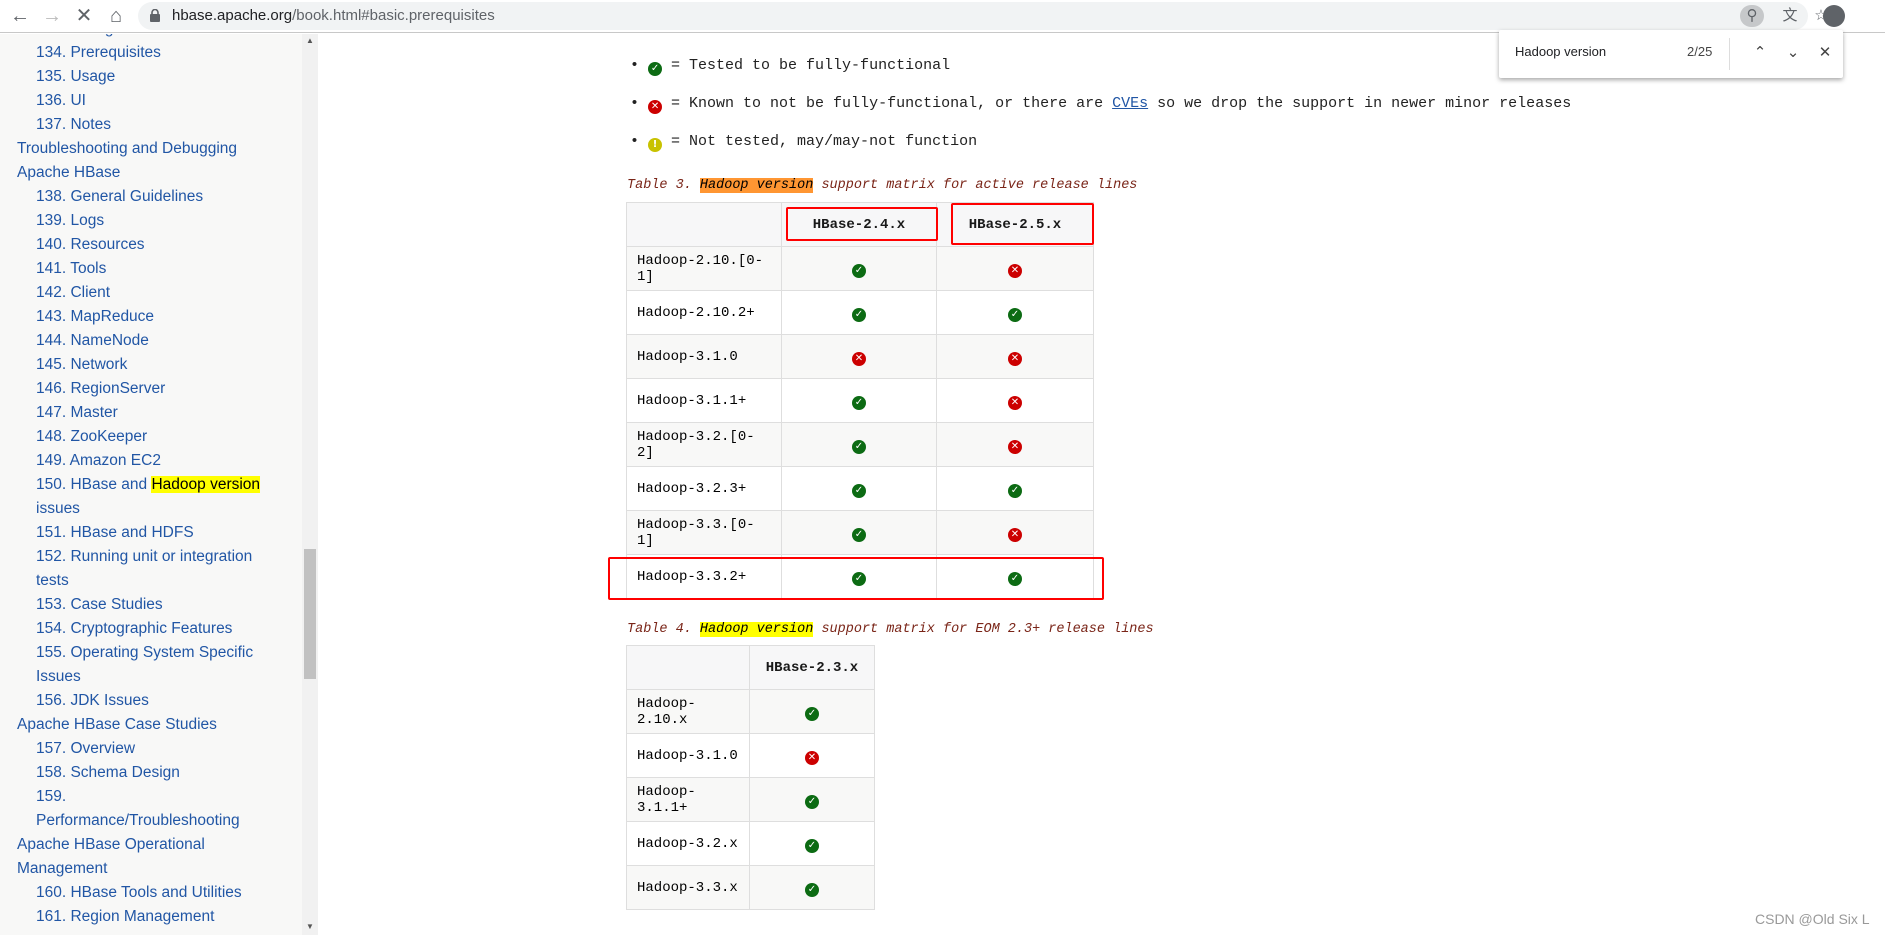 This screenshot has width=1885, height=935. What do you see at coordinates (92, 341) in the screenshot?
I see `sidebar-item: 144. NameNode` at bounding box center [92, 341].